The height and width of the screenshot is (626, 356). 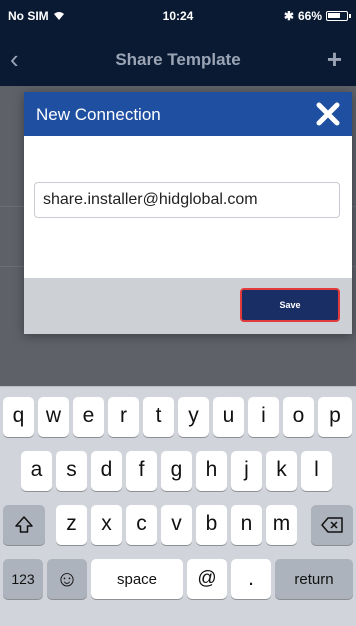 I want to click on shift-key, so click(x=24, y=525).